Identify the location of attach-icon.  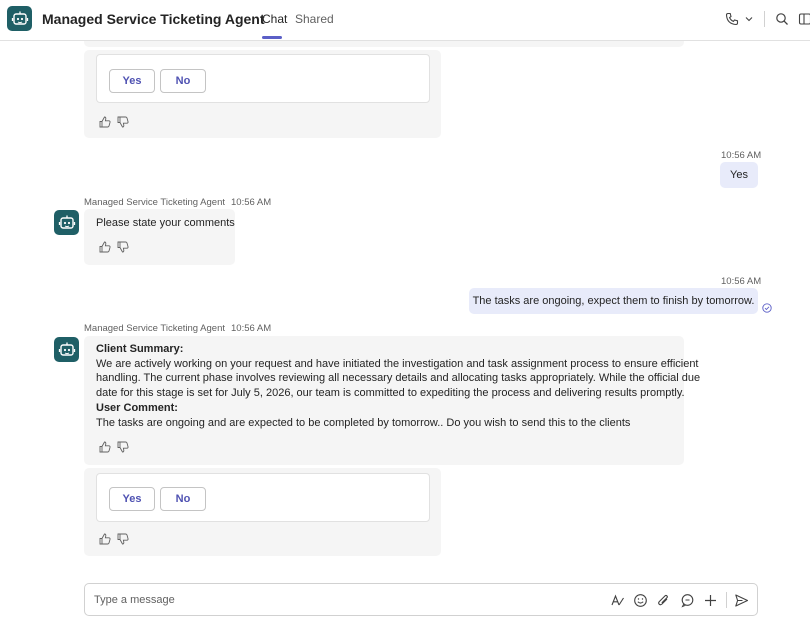
(663, 600).